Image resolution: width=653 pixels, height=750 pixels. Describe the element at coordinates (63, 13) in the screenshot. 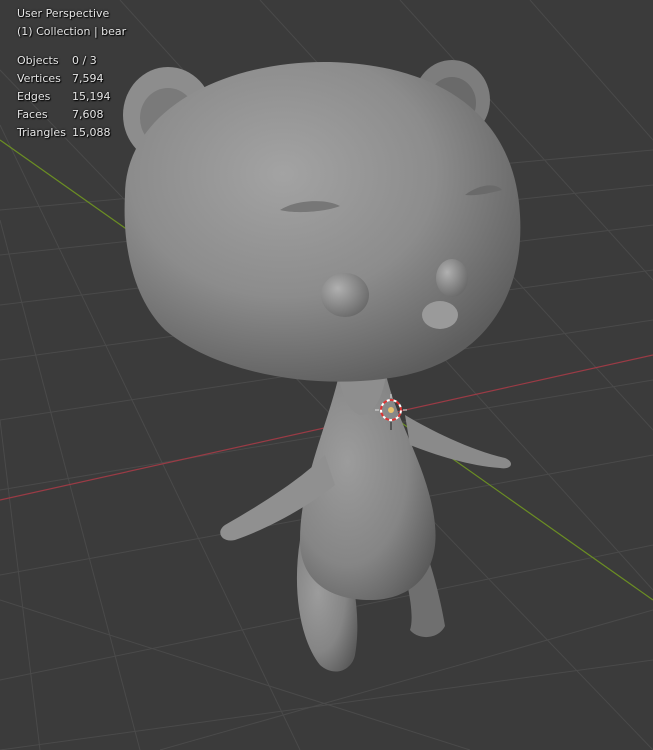

I see `view-name: User Perspective` at that location.